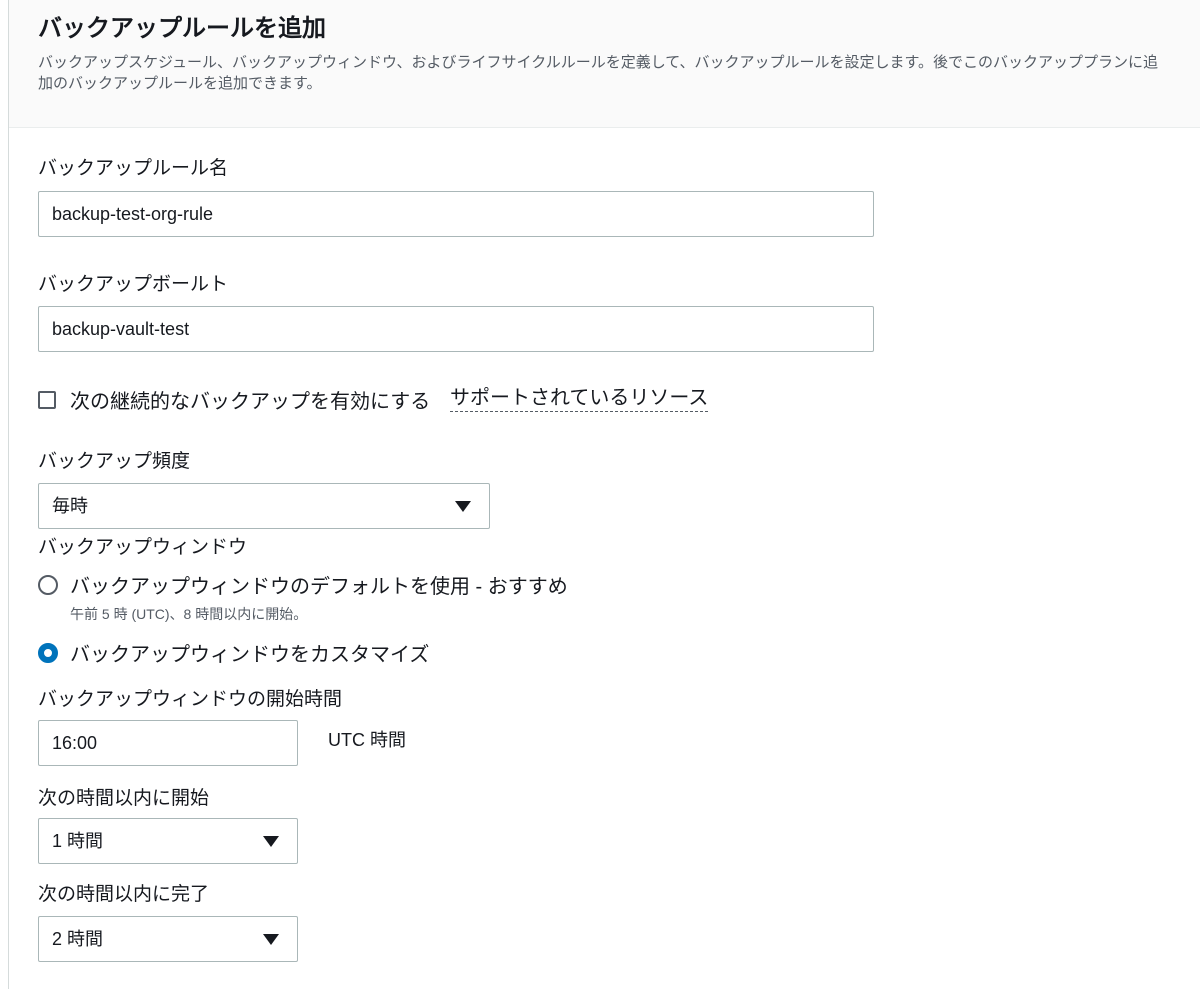 This screenshot has width=1200, height=989. Describe the element at coordinates (579, 398) in the screenshot. I see `supported-resources-link: サポートされているリソース` at that location.